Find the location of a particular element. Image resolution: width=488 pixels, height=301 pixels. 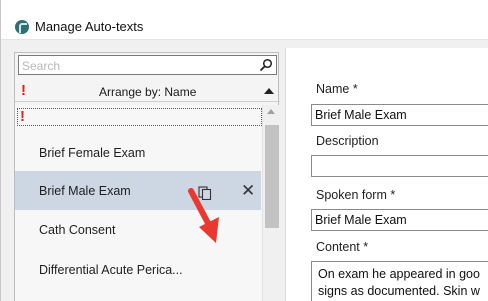

content-label: Content * is located at coordinates (342, 247).